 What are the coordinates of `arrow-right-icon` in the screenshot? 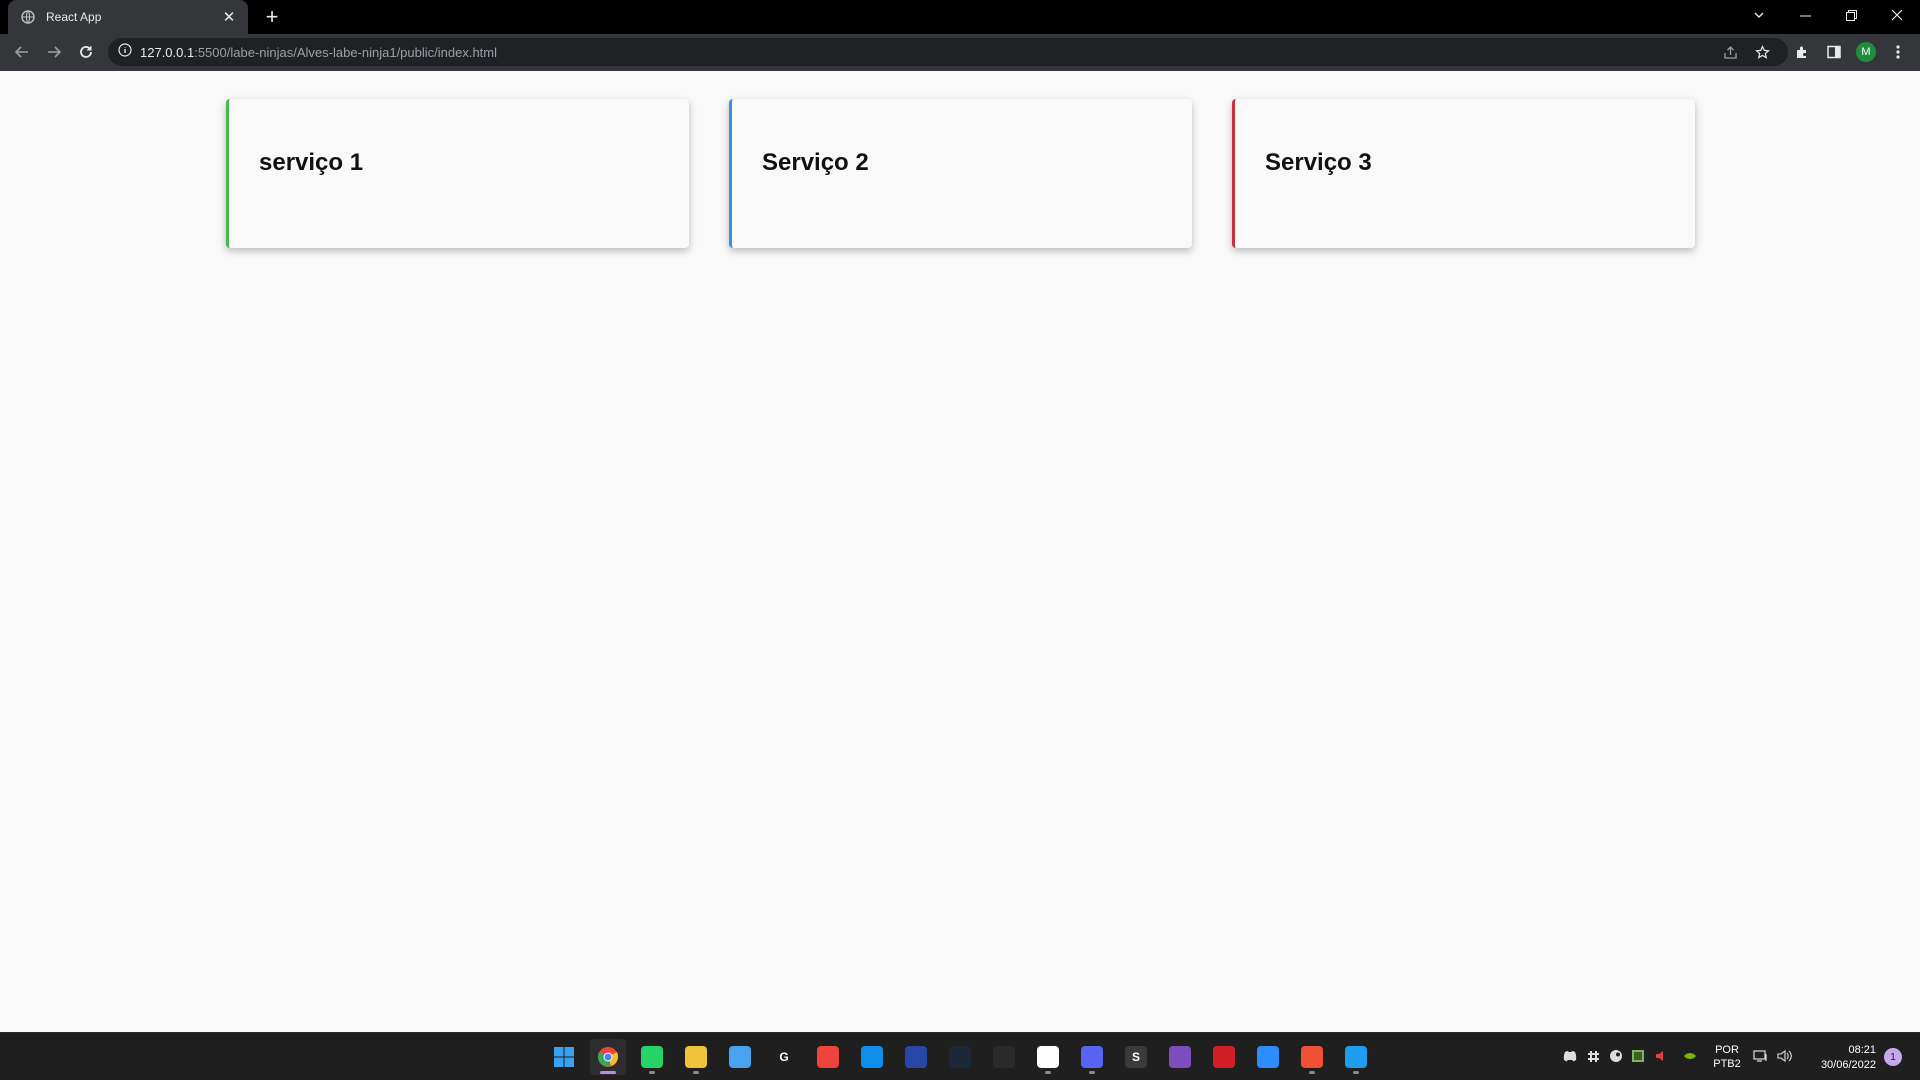 It's located at (55, 52).